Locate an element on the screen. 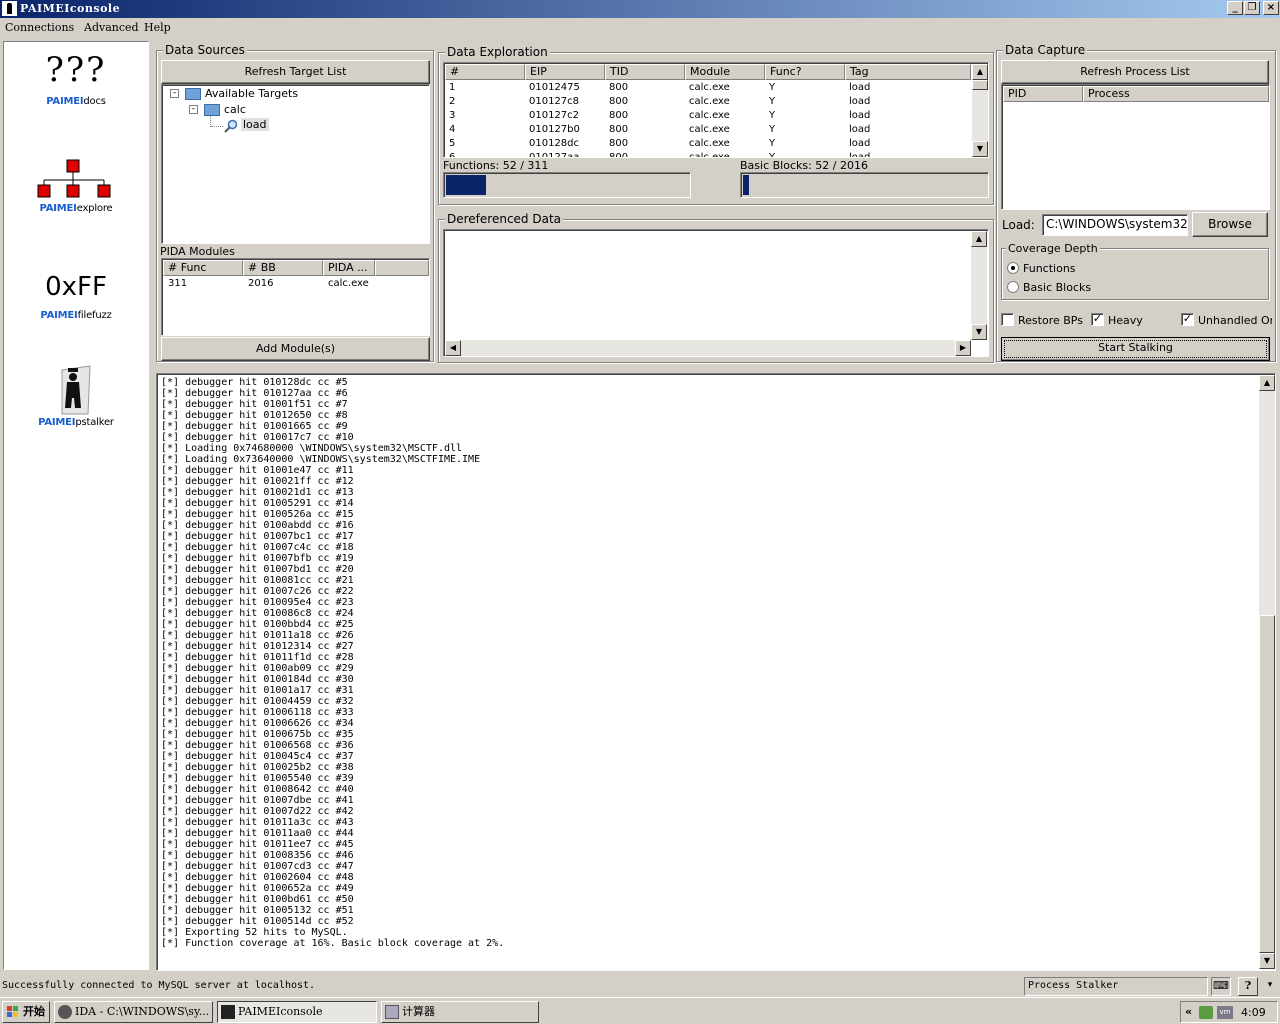 The width and height of the screenshot is (1280, 1024). dereferenced-data-textarea: ▲ ▼ ◀ ▶ is located at coordinates (716, 293).